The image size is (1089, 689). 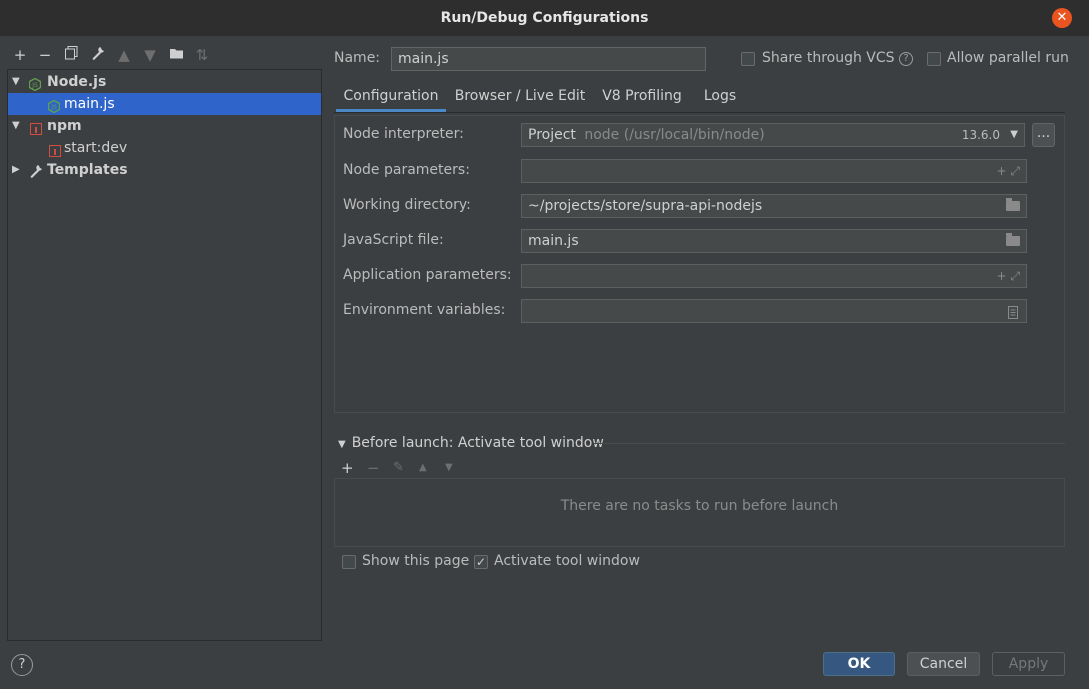 What do you see at coordinates (22, 665) in the screenshot?
I see `help-button: ?` at bounding box center [22, 665].